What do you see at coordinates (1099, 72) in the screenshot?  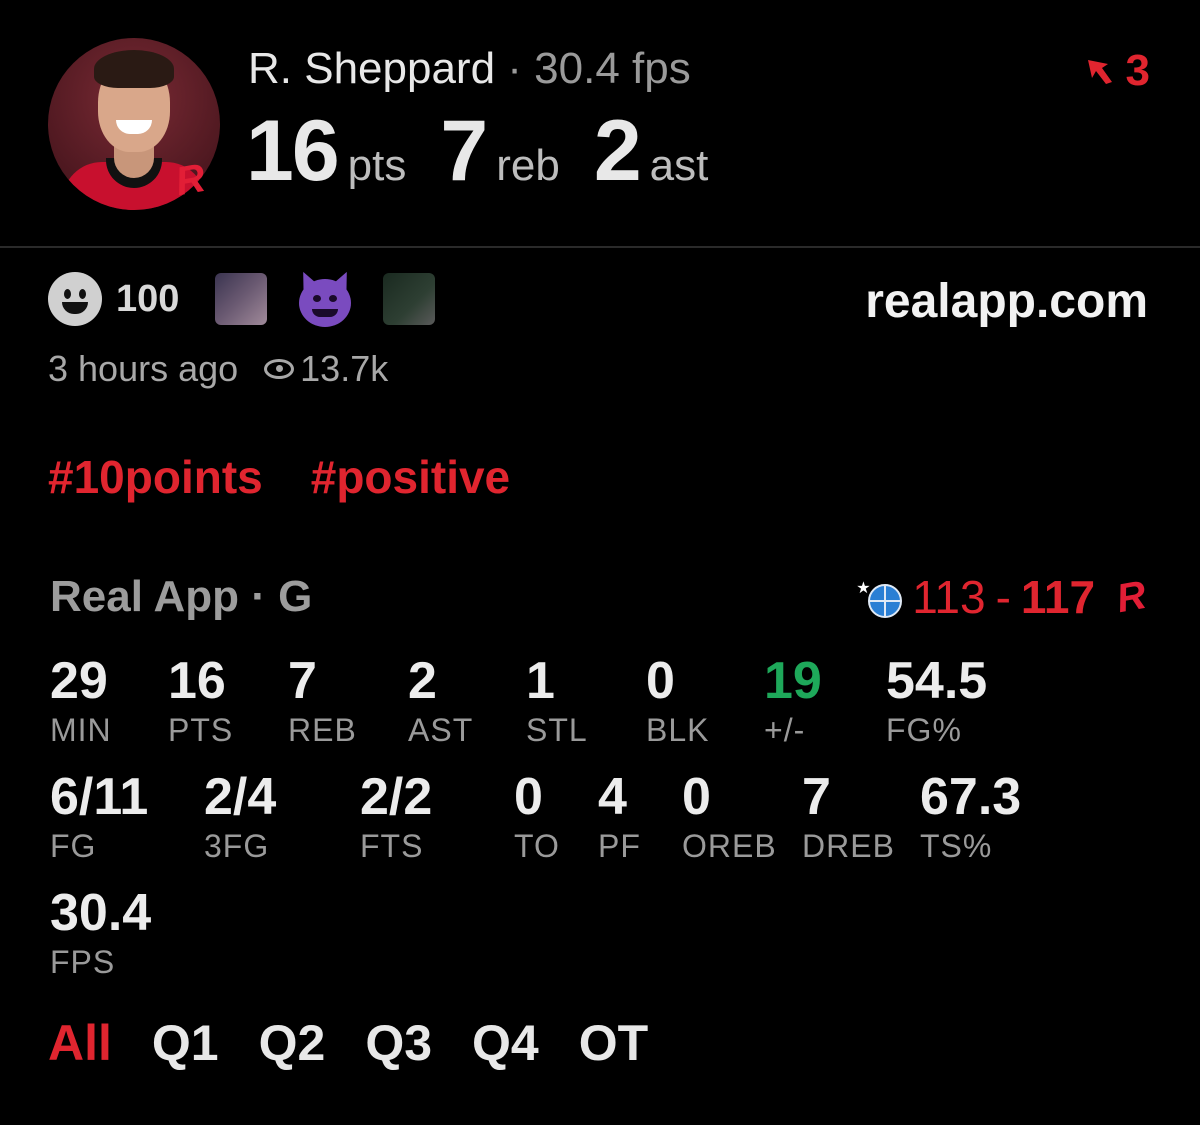 I see `trend-arrow-icon` at bounding box center [1099, 72].